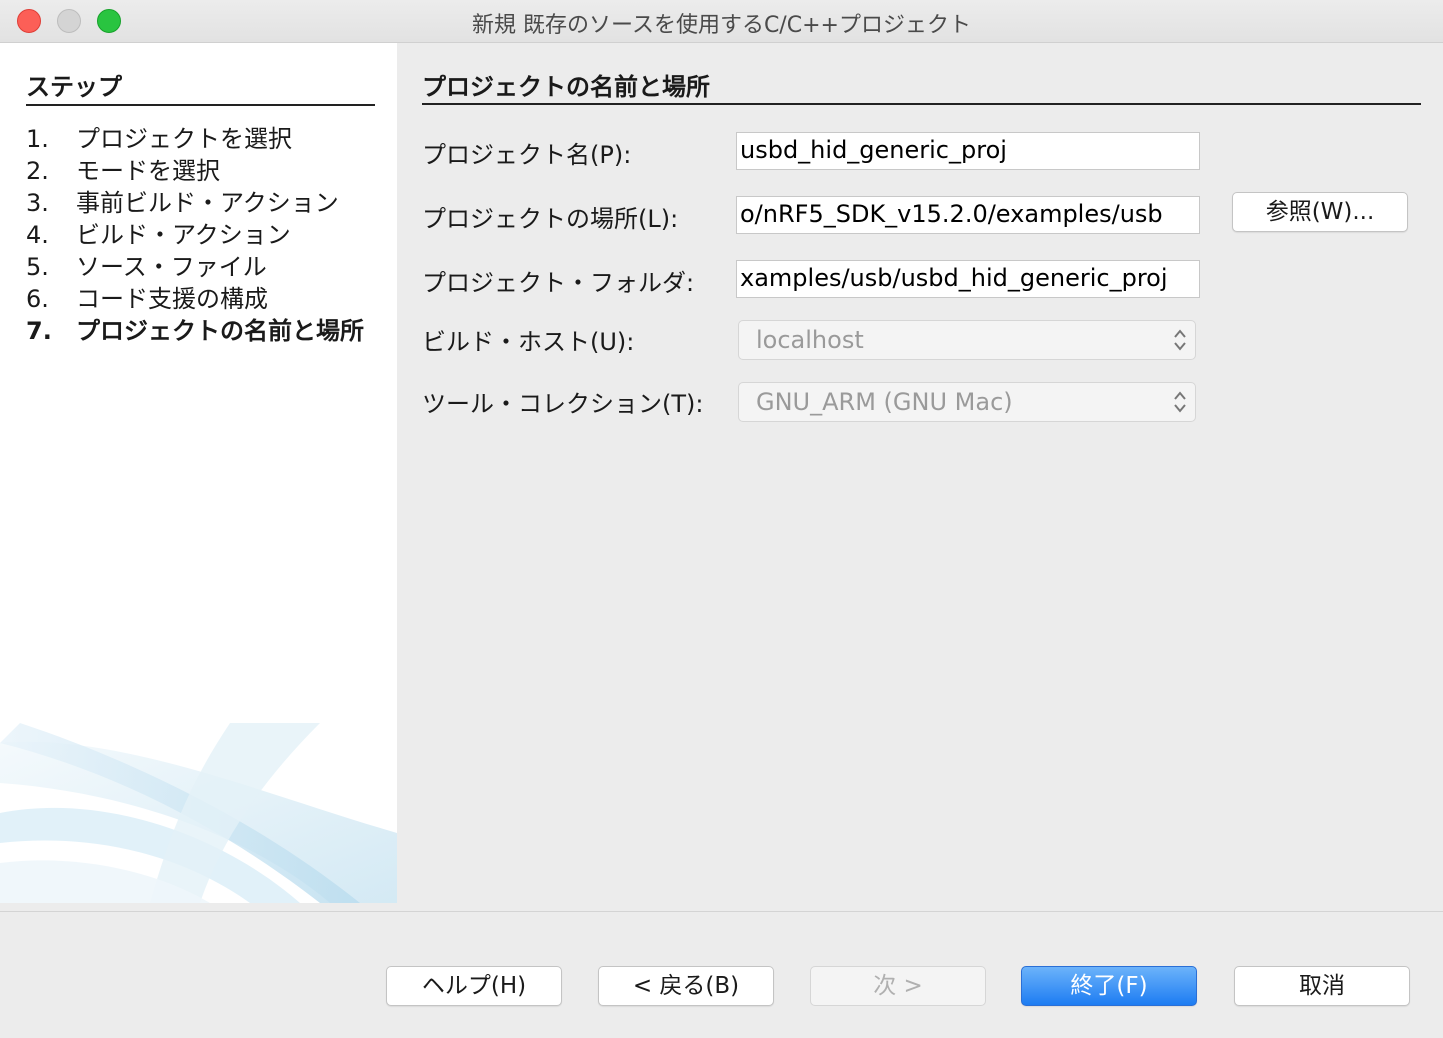 The height and width of the screenshot is (1038, 1443). I want to click on step-label: モードを選択, so click(148, 171).